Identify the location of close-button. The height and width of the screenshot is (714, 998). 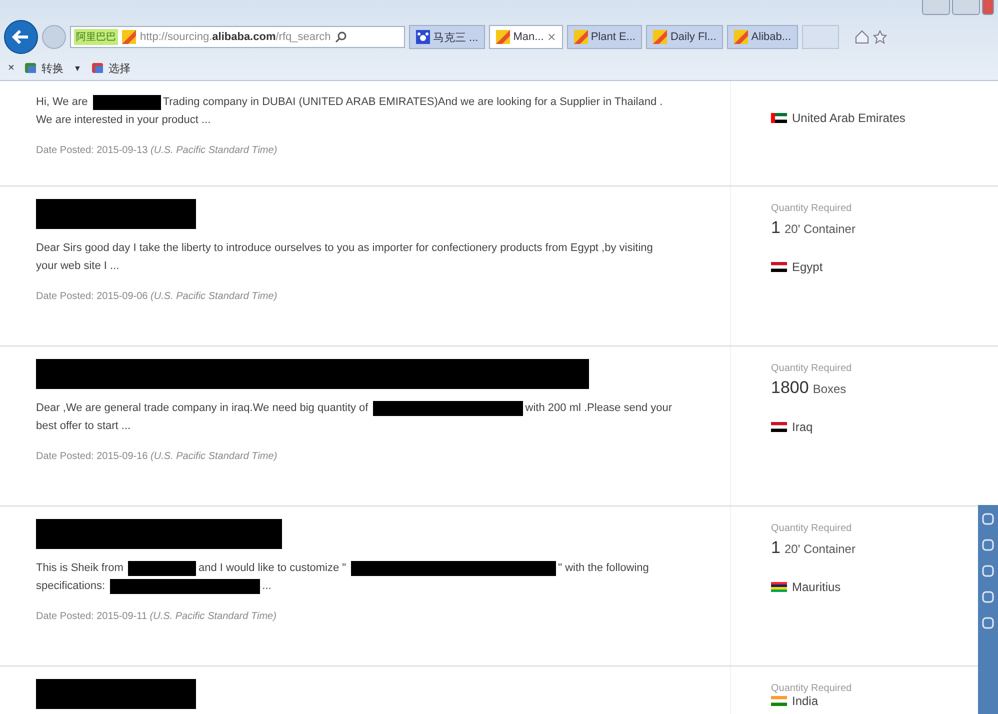
(988, 7).